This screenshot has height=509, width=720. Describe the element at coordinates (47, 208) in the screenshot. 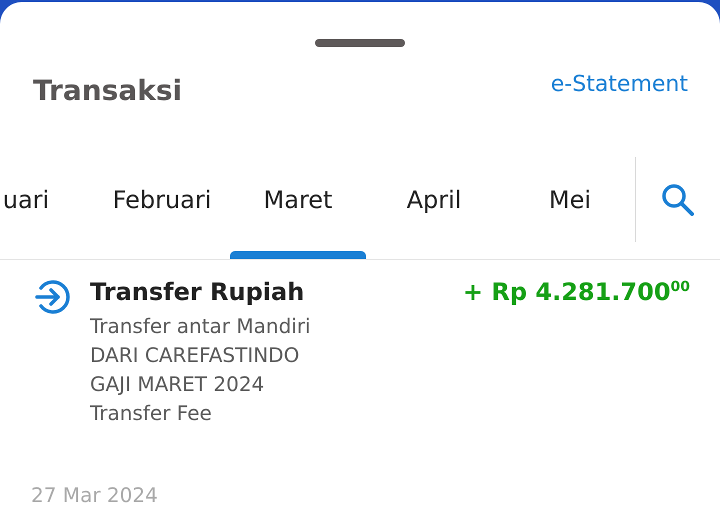

I see `month-tab: uari` at that location.